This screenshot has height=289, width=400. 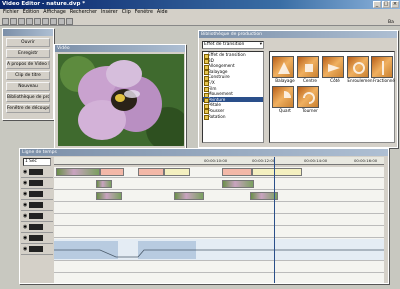 What do you see at coordinates (53, 21) in the screenshot?
I see `undo-tool-icon` at bounding box center [53, 21].